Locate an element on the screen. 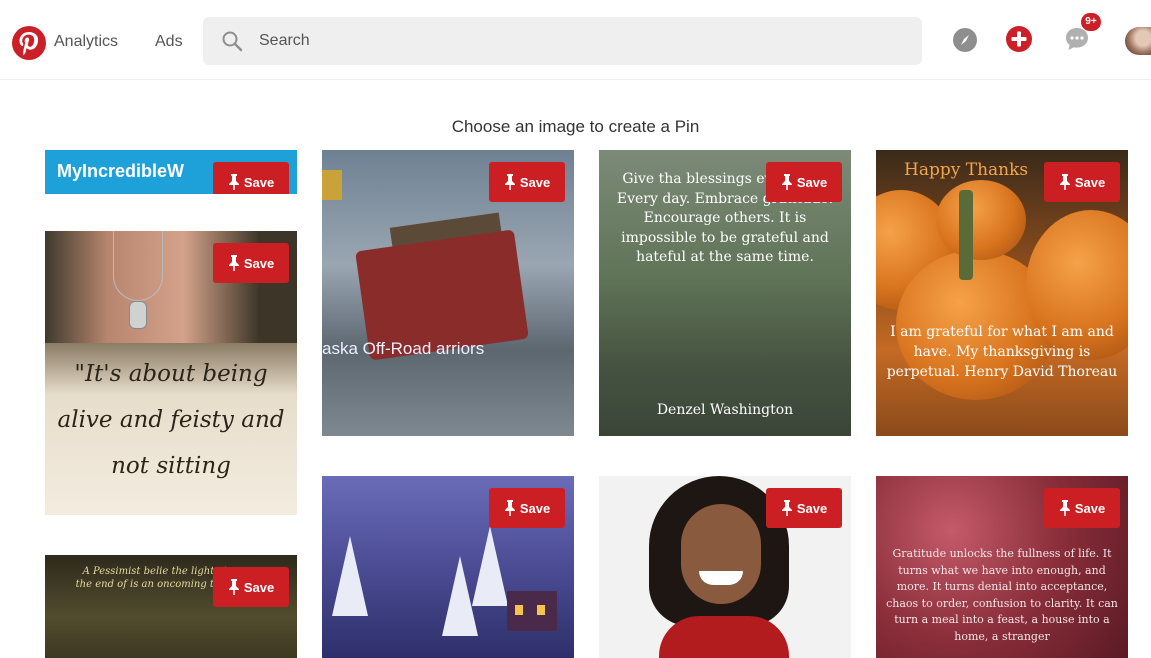 The image size is (1151, 658). pumpkin is located at coordinates (981, 220).